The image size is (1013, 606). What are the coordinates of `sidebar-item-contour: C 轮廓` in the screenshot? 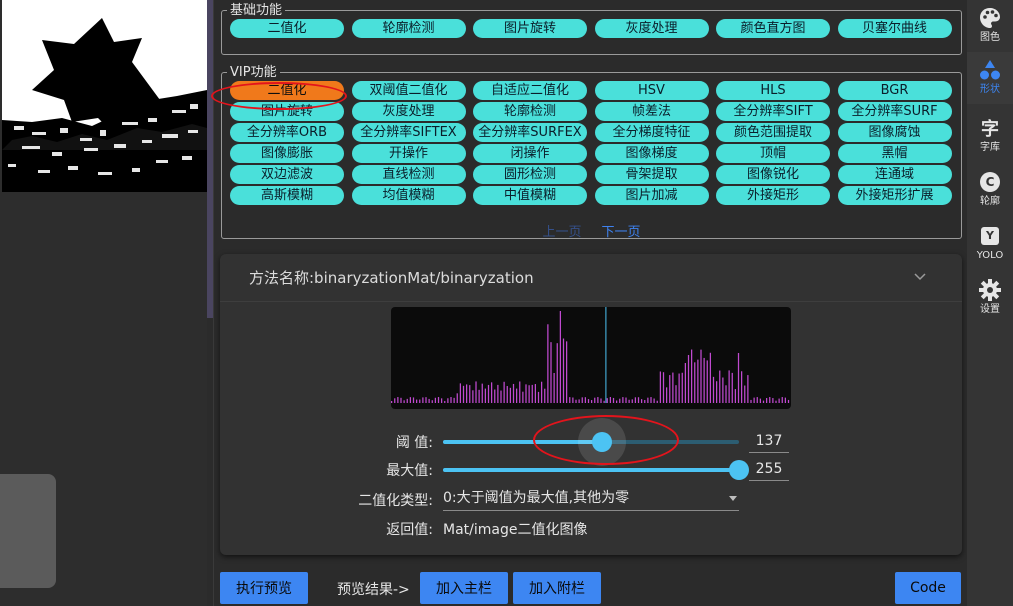 It's located at (990, 190).